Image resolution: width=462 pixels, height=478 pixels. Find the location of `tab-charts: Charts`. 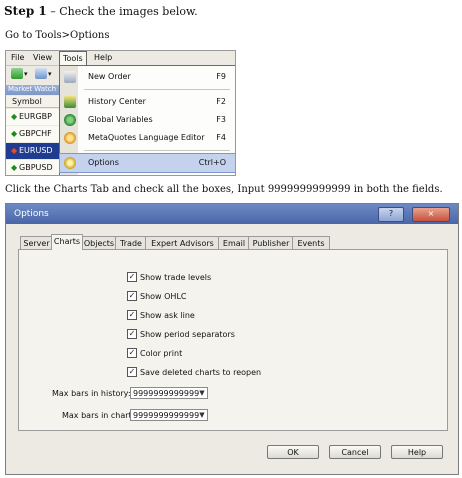

tab-charts: Charts is located at coordinates (67, 242).